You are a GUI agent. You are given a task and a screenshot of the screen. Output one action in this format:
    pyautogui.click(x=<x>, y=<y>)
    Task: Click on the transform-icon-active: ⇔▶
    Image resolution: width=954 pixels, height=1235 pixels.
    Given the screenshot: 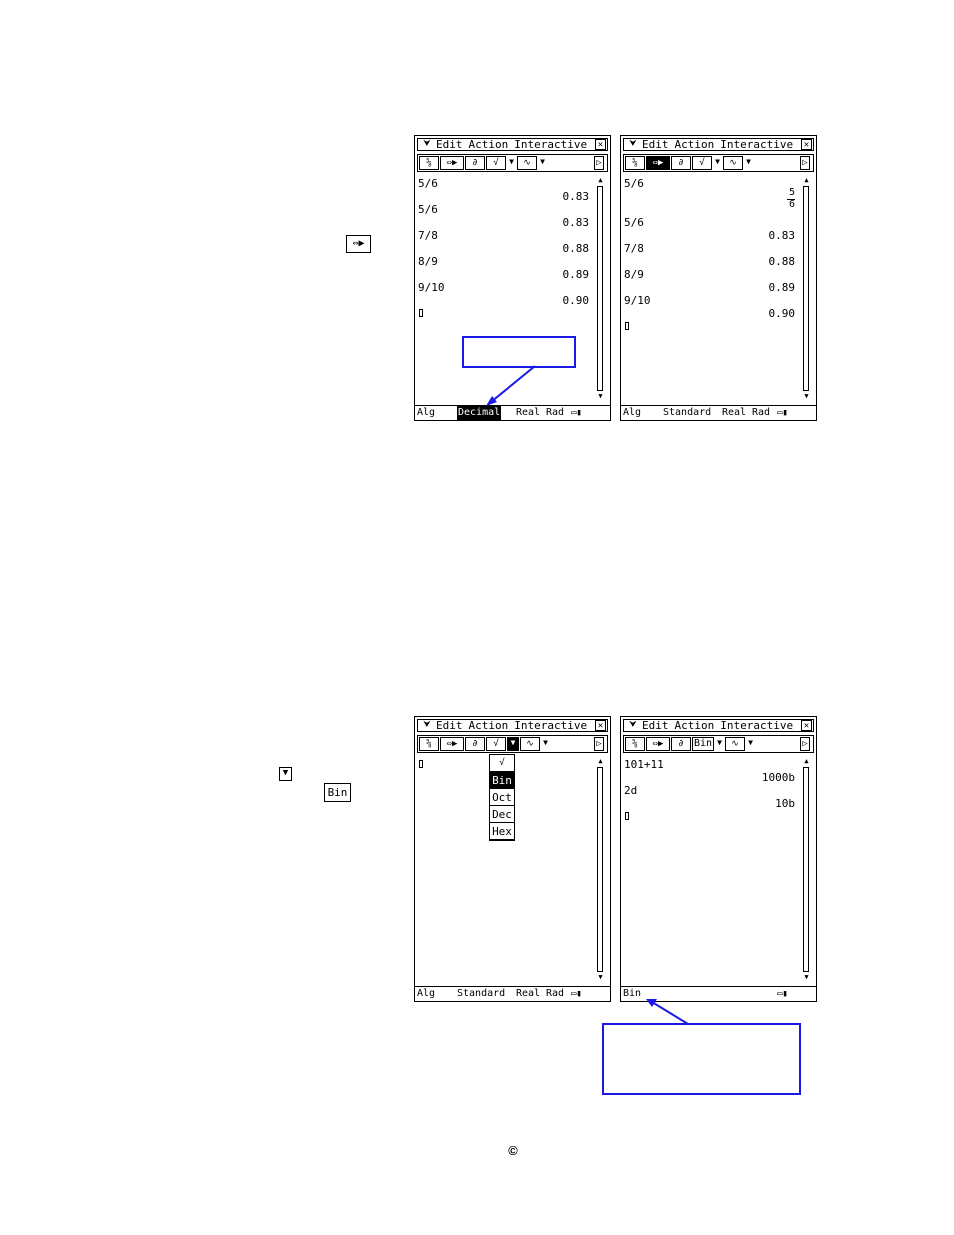 What is the action you would take?
    pyautogui.click(x=658, y=163)
    